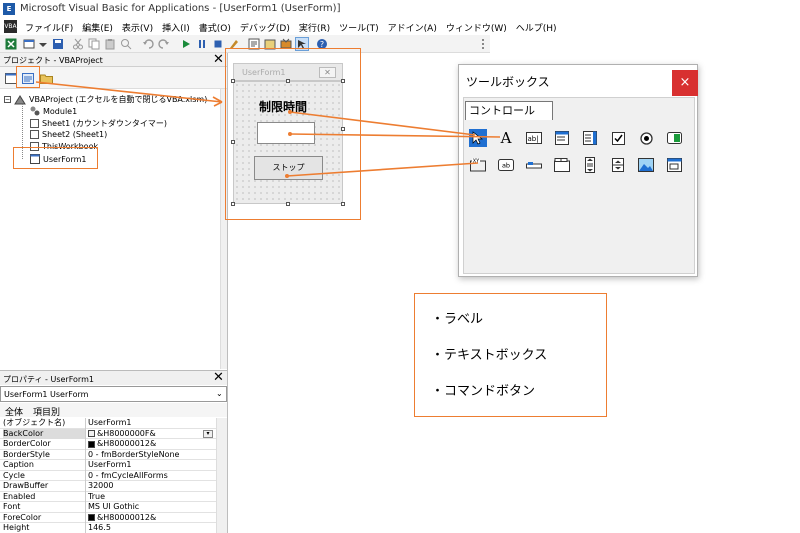 This screenshot has height=533, width=800. I want to click on menu-window: ウィンドウ(W), so click(476, 27).